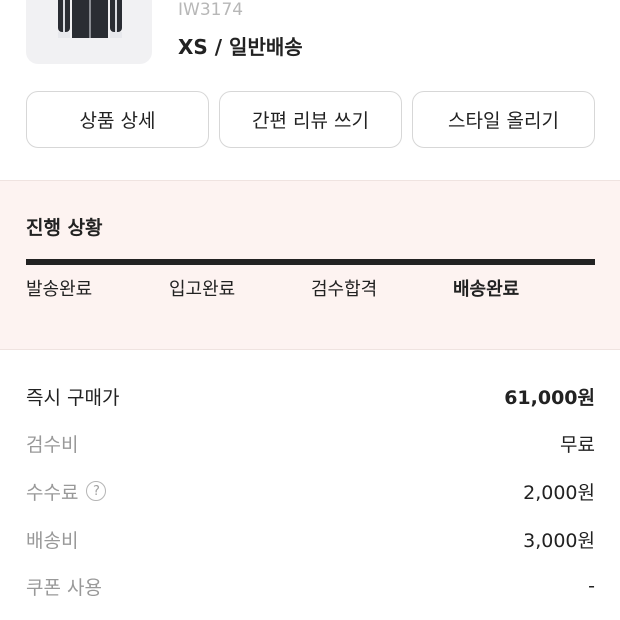 This screenshot has width=620, height=620. What do you see at coordinates (503, 119) in the screenshot?
I see `post-style-button: 스타일 올리기` at bounding box center [503, 119].